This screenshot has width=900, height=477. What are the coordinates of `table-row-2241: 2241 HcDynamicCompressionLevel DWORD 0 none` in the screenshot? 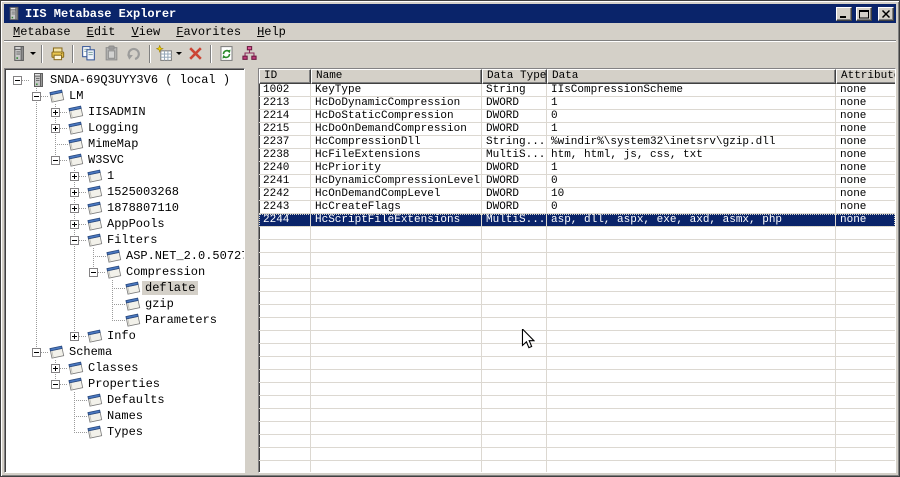 It's located at (577, 181).